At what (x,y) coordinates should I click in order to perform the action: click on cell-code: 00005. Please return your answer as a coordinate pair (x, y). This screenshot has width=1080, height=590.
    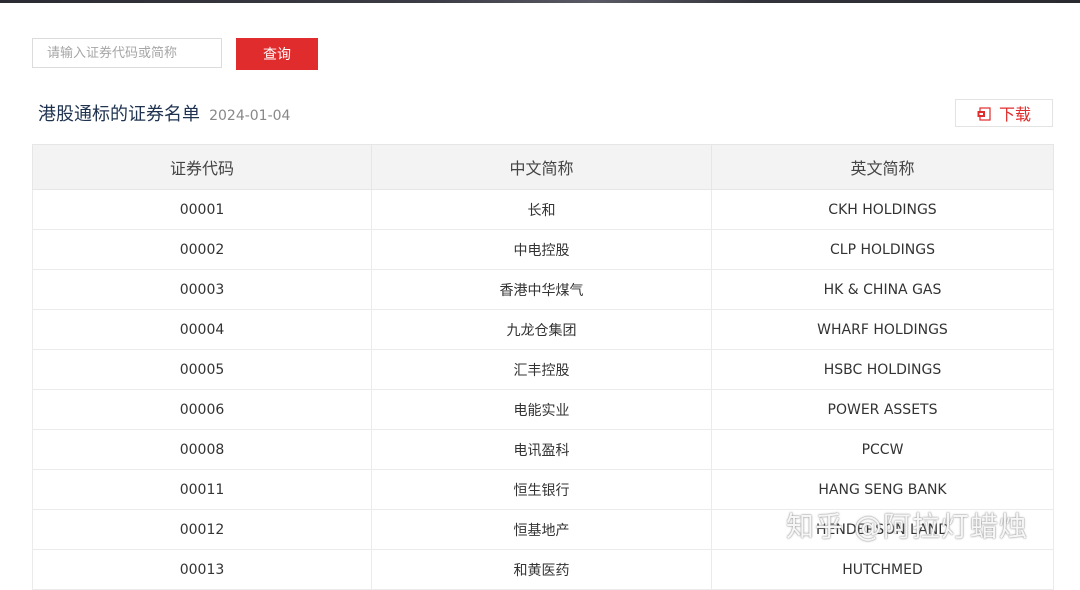
    Looking at the image, I should click on (202, 369).